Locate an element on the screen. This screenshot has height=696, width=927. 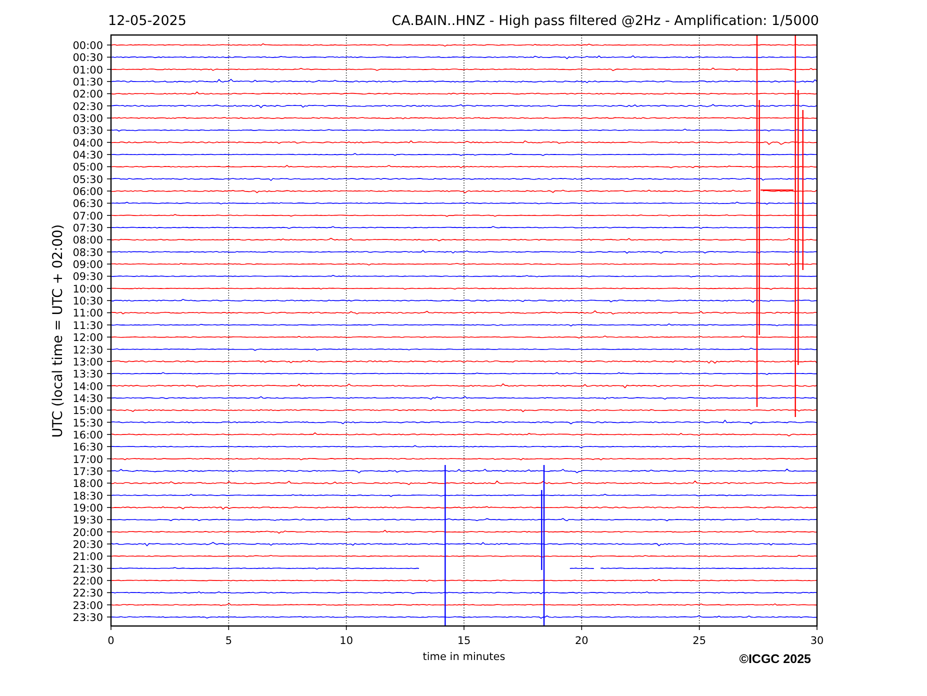
row-time-label: 14:30 is located at coordinates (87, 398).